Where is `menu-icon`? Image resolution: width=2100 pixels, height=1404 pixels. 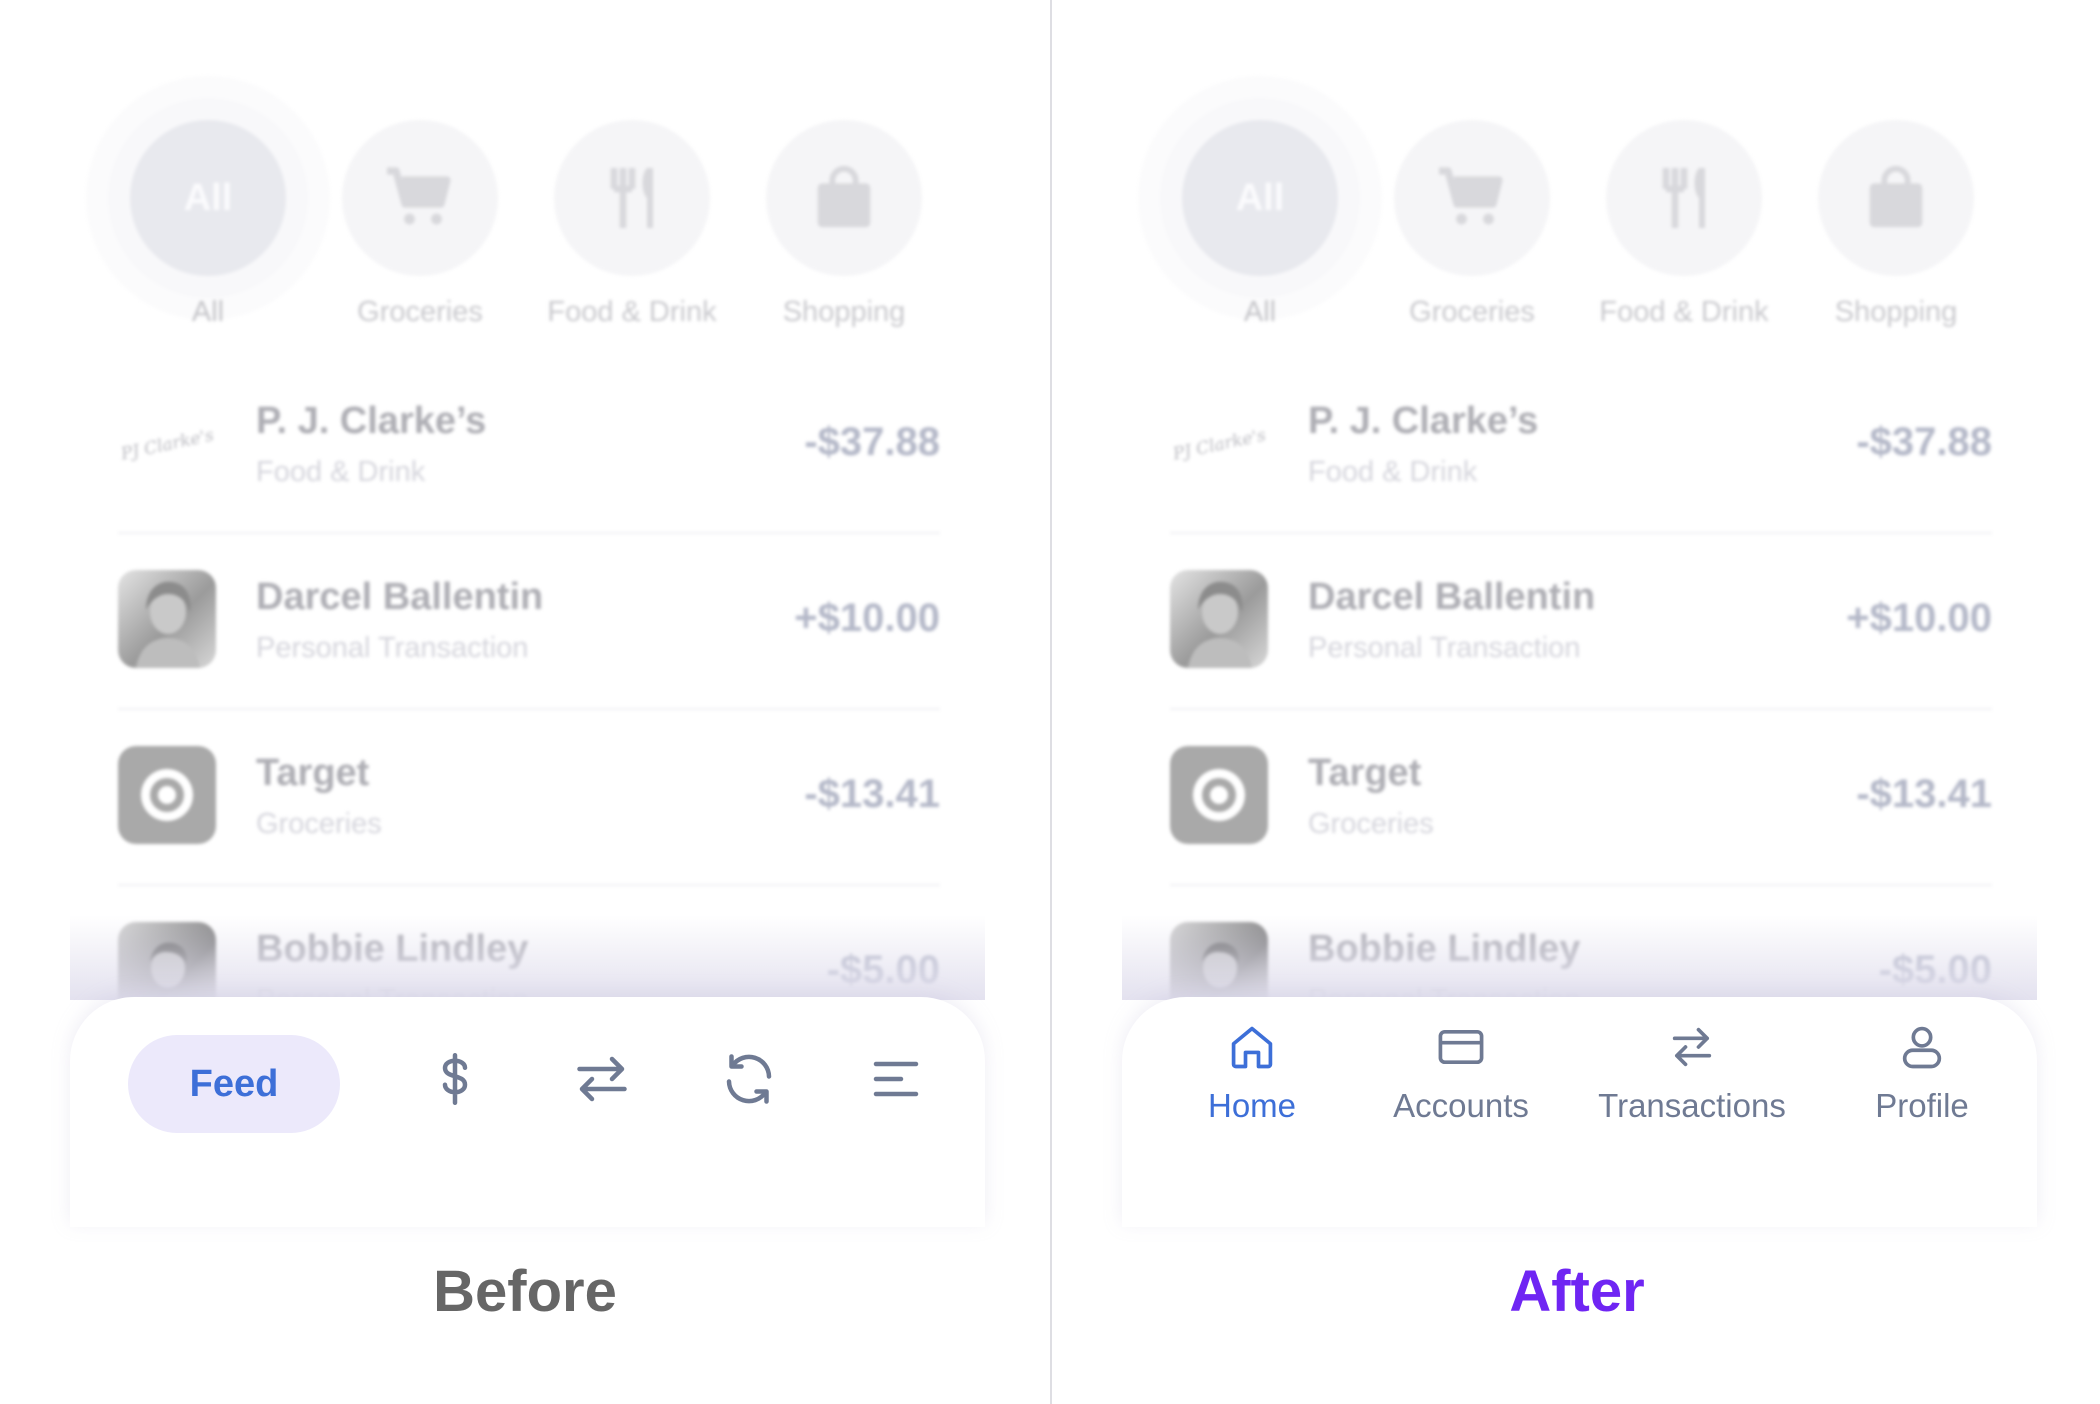
menu-icon is located at coordinates (896, 1079).